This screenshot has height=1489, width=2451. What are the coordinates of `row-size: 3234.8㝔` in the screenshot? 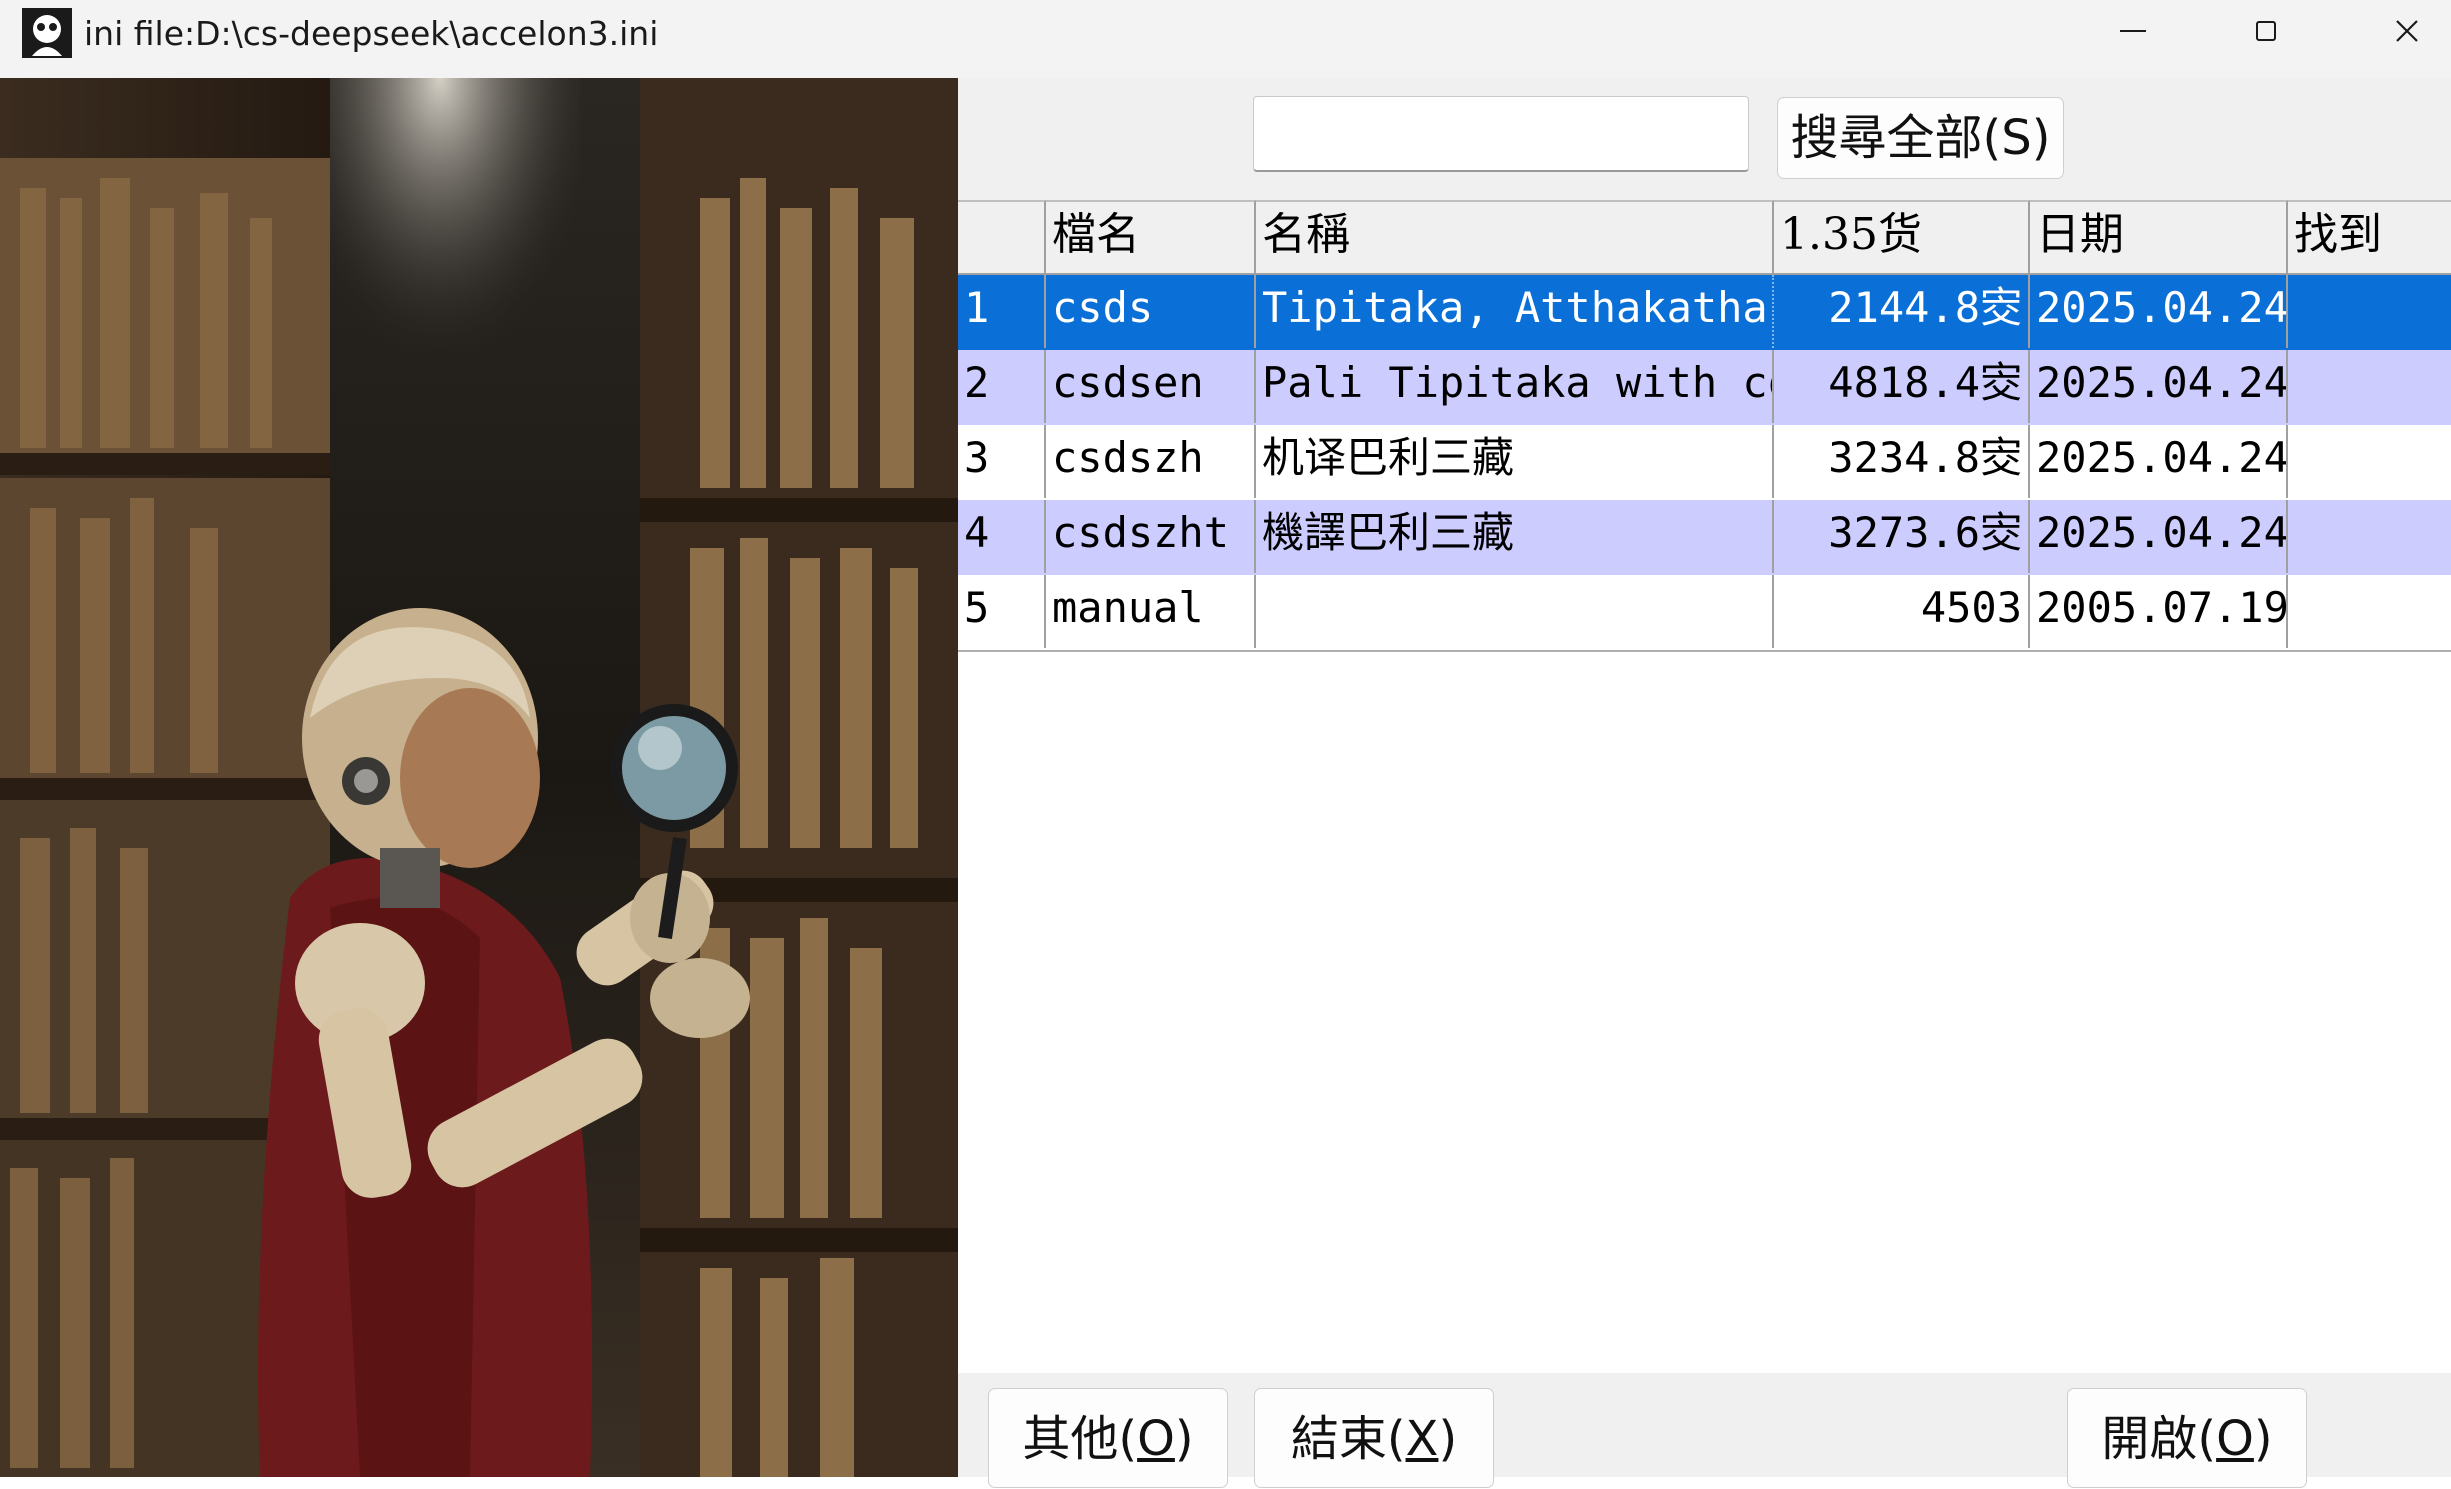 It's located at (1902, 461).